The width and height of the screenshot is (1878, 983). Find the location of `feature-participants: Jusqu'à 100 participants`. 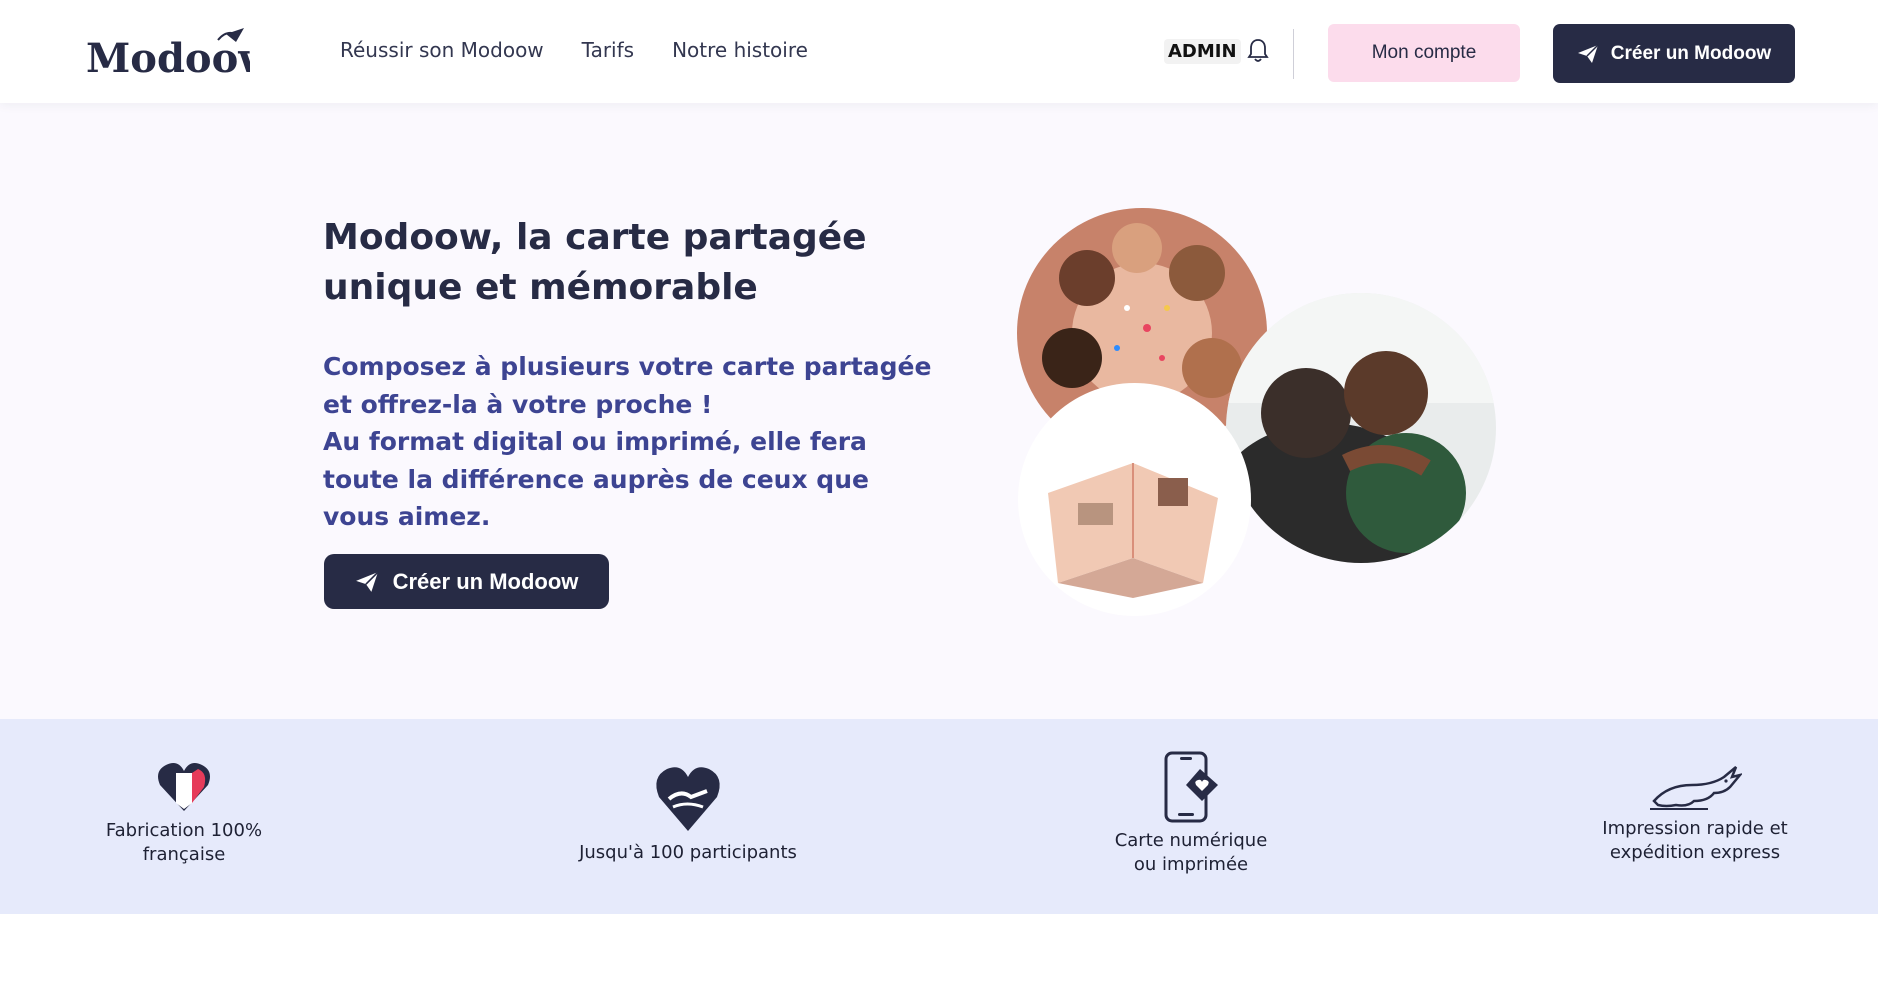

feature-participants: Jusqu'à 100 participants is located at coordinates (688, 813).